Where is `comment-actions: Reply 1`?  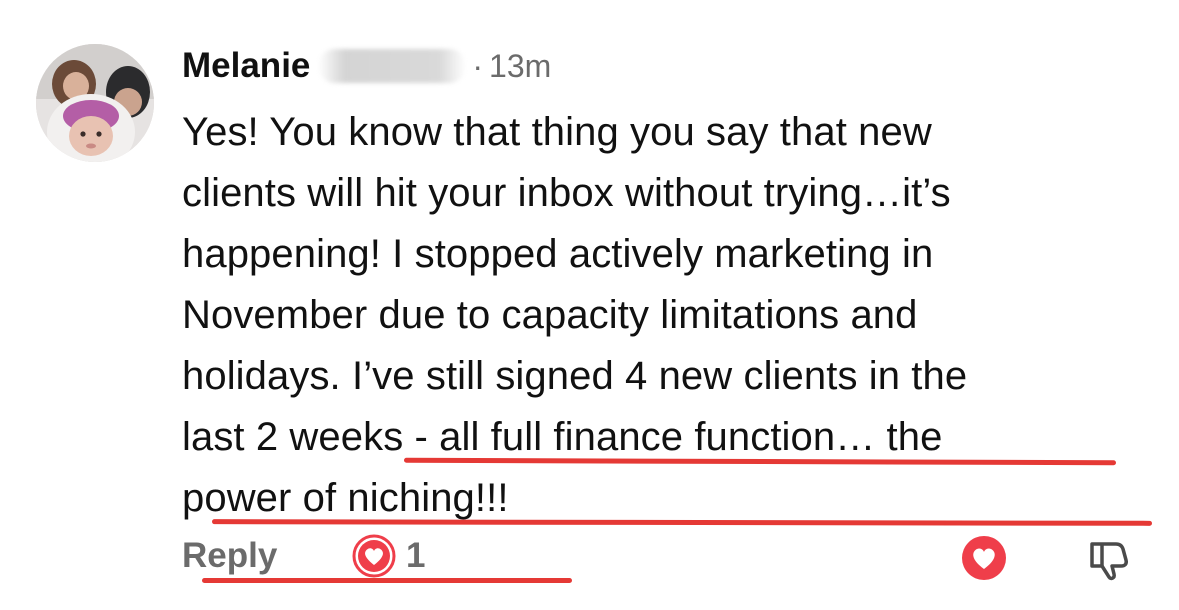 comment-actions: Reply 1 is located at coordinates (667, 558).